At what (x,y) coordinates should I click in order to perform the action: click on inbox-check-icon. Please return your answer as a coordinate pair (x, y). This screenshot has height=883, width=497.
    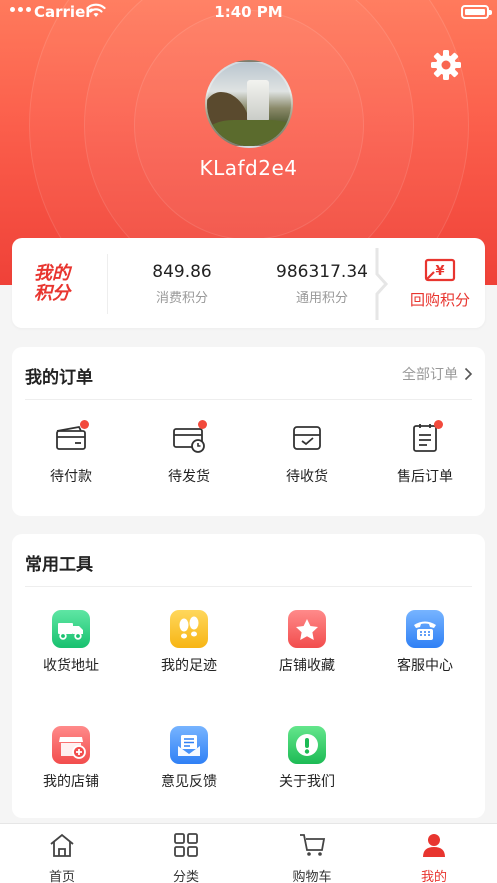
    Looking at the image, I should click on (307, 438).